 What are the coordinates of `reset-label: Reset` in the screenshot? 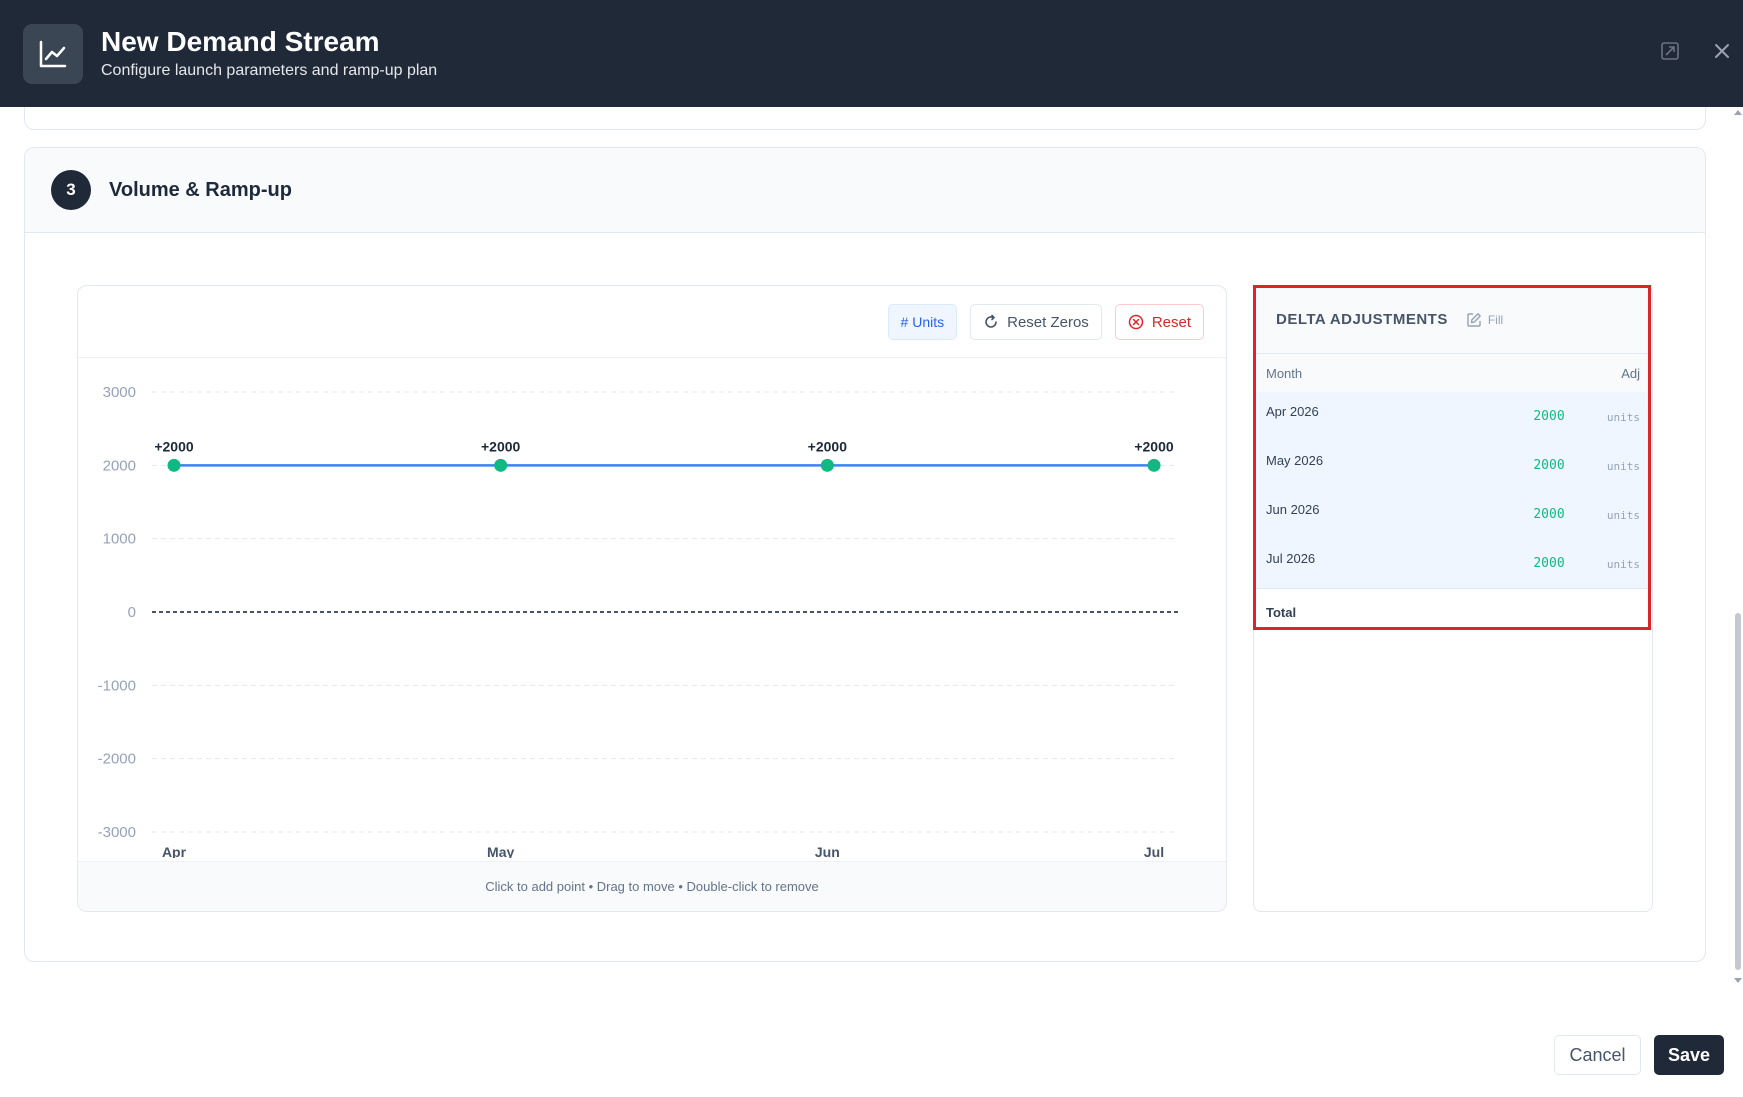 It's located at (1171, 322).